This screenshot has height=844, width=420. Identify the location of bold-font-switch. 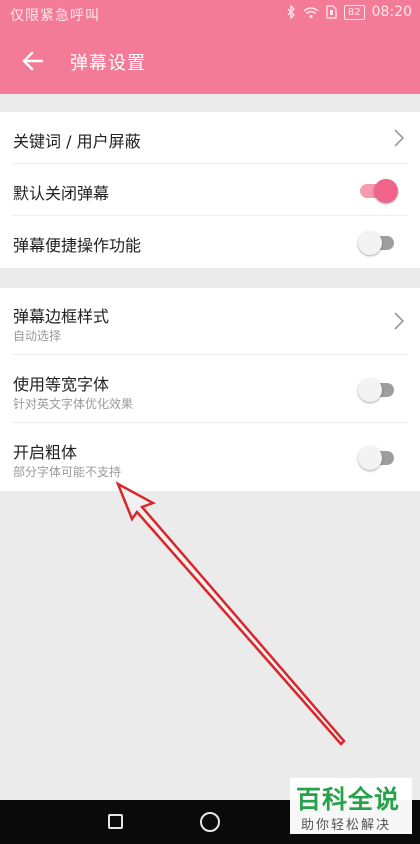
(377, 457).